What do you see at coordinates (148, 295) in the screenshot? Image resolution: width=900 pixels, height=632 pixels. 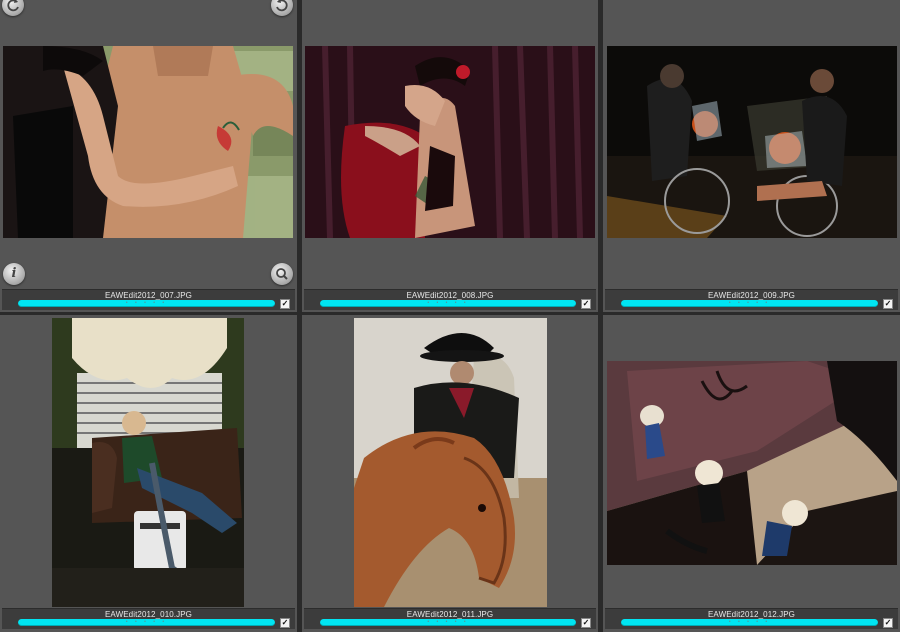 I see `thumbnail-filename: EAWEdit2012_007.JPG` at bounding box center [148, 295].